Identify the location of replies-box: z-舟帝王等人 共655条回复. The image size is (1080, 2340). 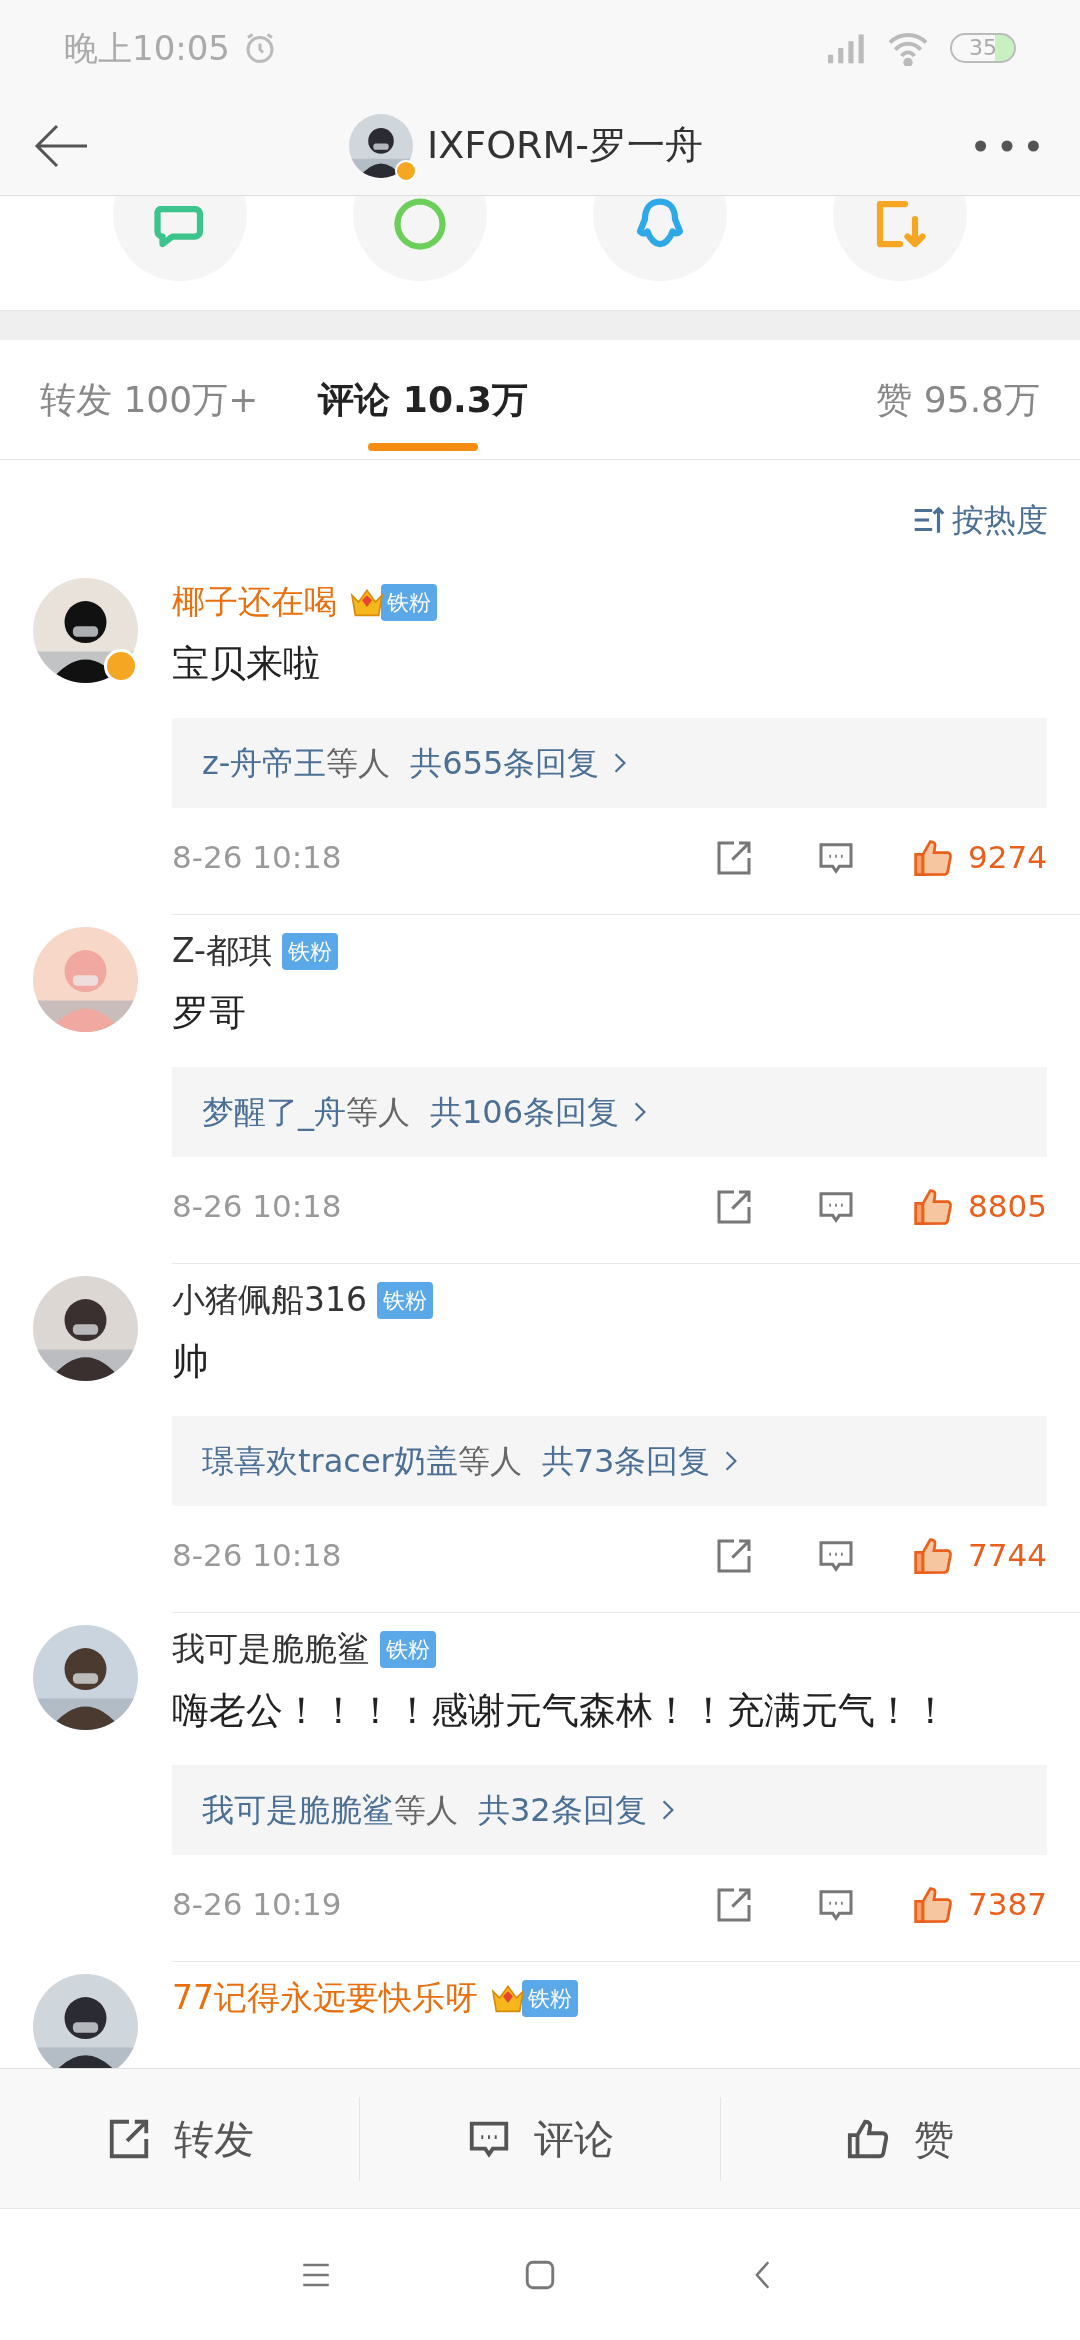
(609, 762).